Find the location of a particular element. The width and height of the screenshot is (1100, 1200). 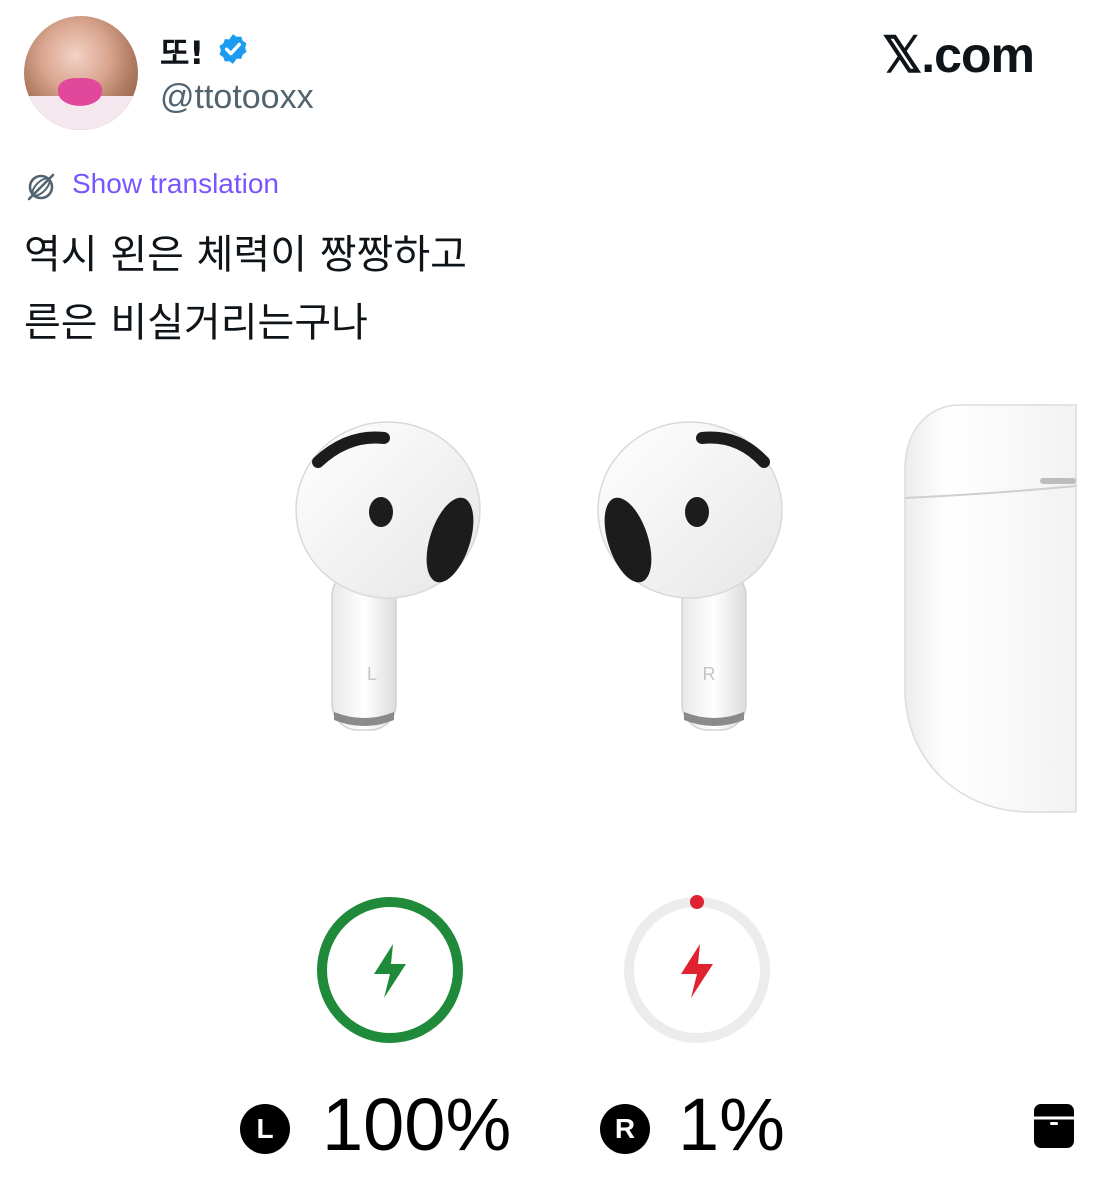

right-earbud: R is located at coordinates (690, 576).